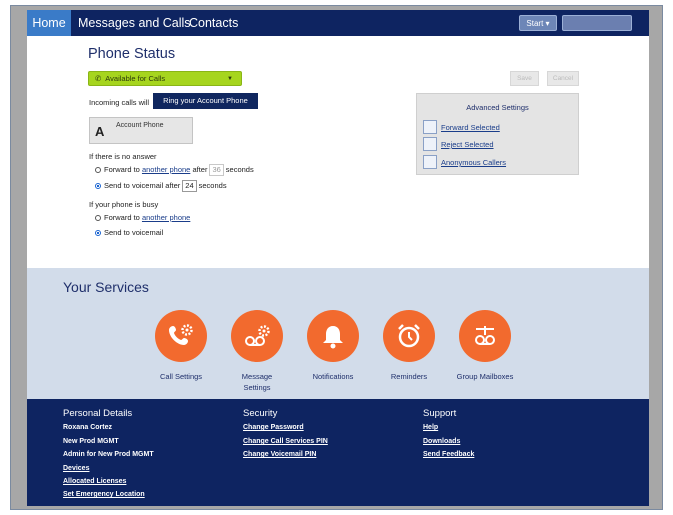  What do you see at coordinates (166, 169) in the screenshot?
I see `another-phone-link: another phone` at bounding box center [166, 169].